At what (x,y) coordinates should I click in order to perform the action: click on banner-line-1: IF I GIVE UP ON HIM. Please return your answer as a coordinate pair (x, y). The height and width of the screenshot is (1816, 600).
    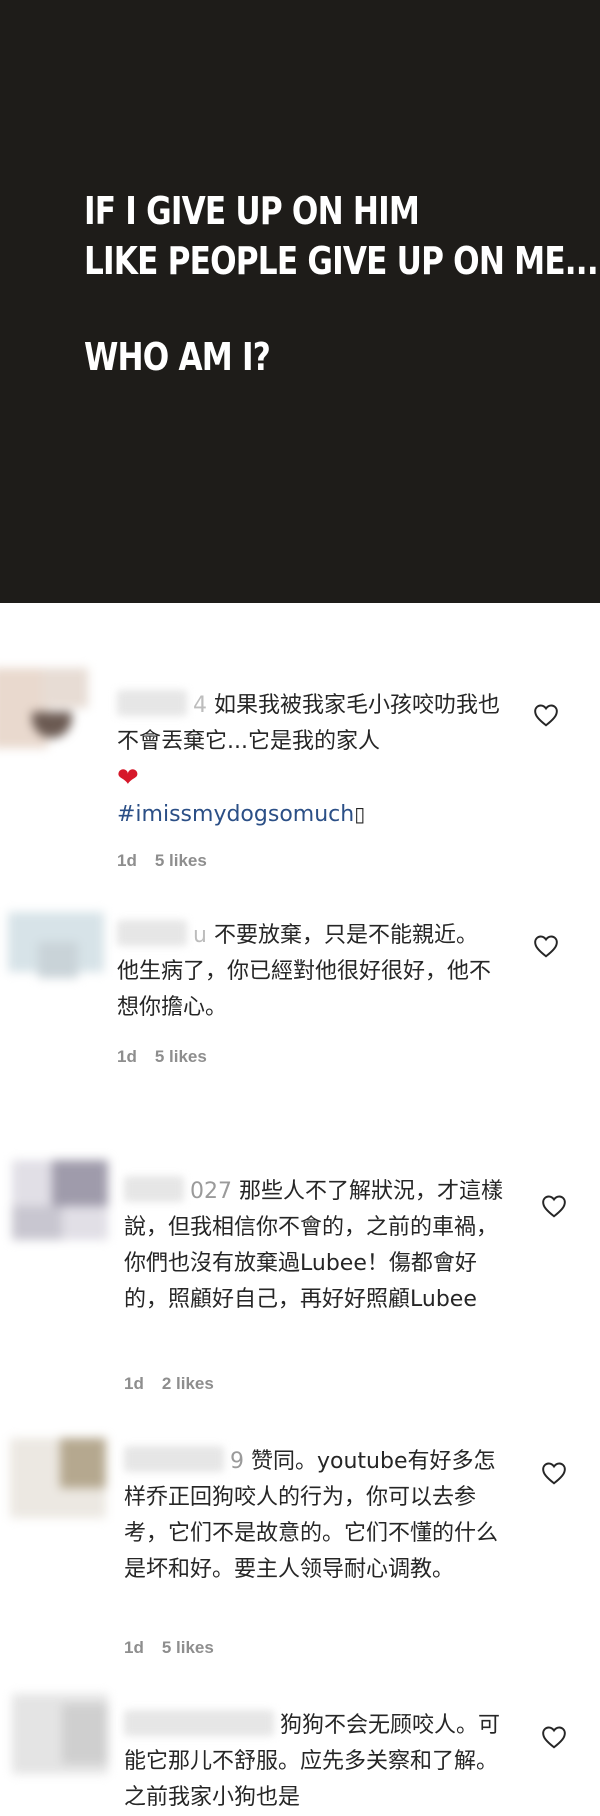
    Looking at the image, I should click on (252, 211).